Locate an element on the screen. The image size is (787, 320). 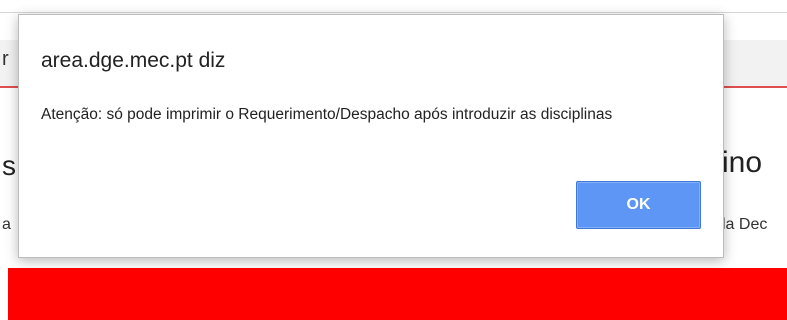
ok-button: OK is located at coordinates (638, 205).